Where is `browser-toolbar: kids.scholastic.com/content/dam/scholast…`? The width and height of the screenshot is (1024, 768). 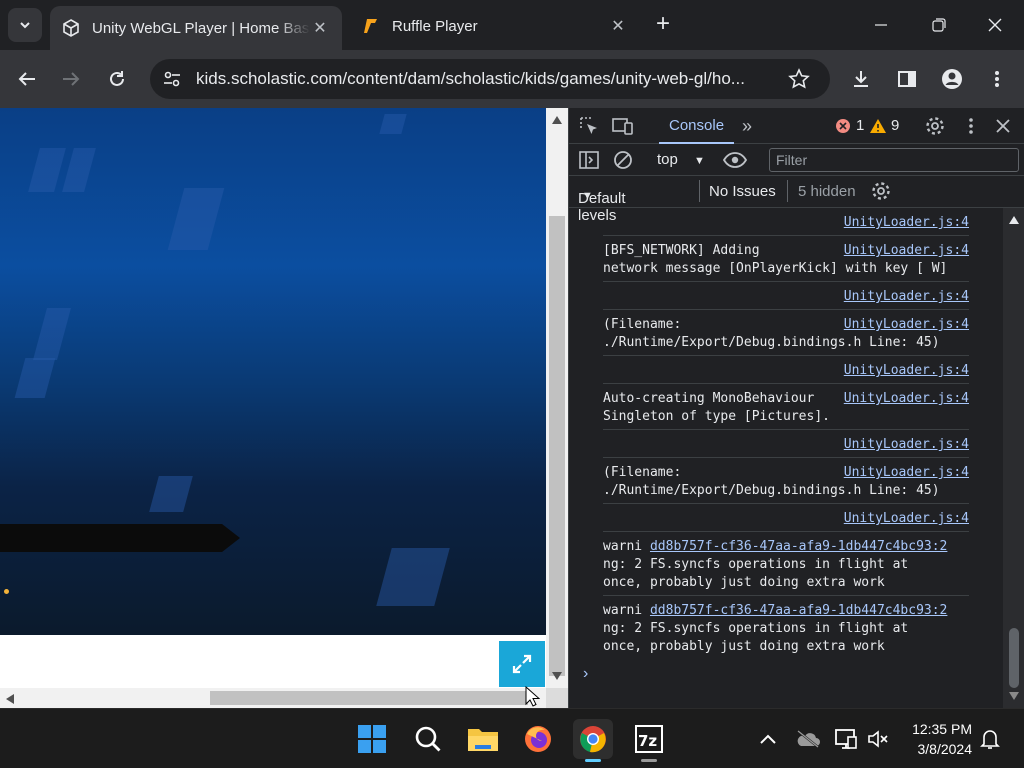 browser-toolbar: kids.scholastic.com/content/dam/scholast… is located at coordinates (512, 79).